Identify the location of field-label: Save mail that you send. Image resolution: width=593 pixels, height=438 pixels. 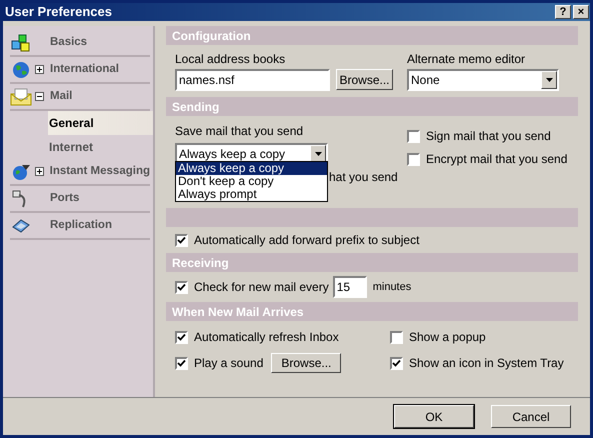
(239, 131).